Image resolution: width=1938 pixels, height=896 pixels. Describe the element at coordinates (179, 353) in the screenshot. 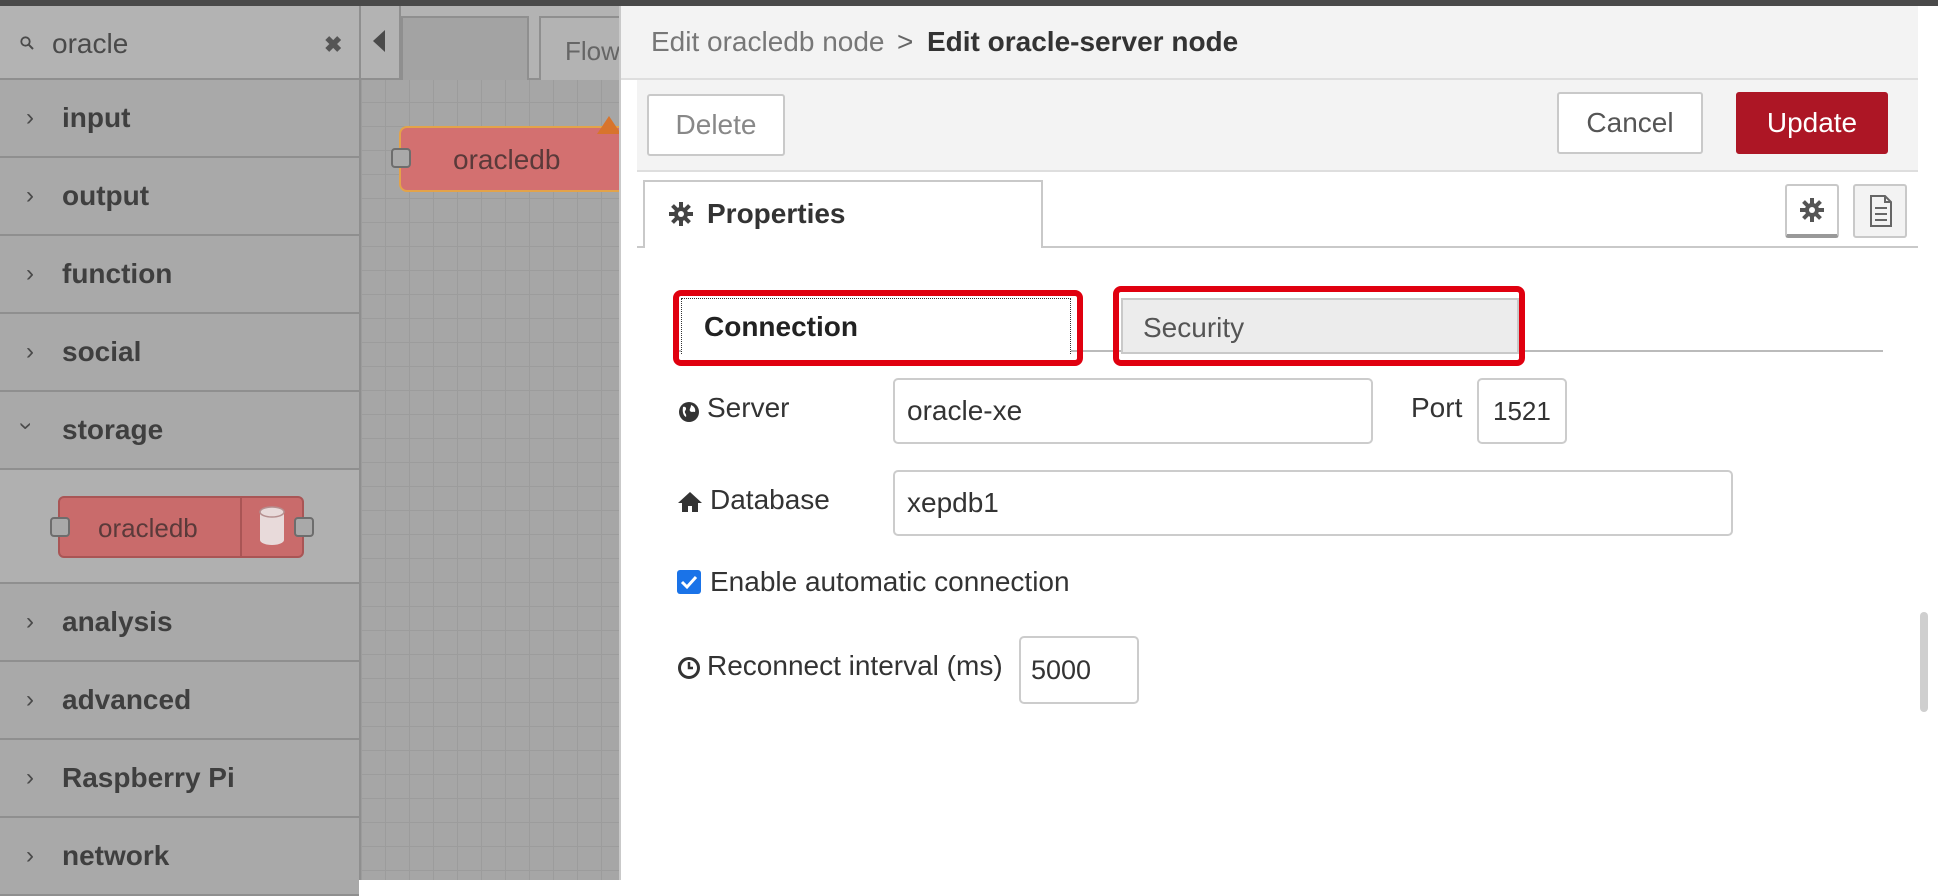

I see `category-social: › social` at that location.